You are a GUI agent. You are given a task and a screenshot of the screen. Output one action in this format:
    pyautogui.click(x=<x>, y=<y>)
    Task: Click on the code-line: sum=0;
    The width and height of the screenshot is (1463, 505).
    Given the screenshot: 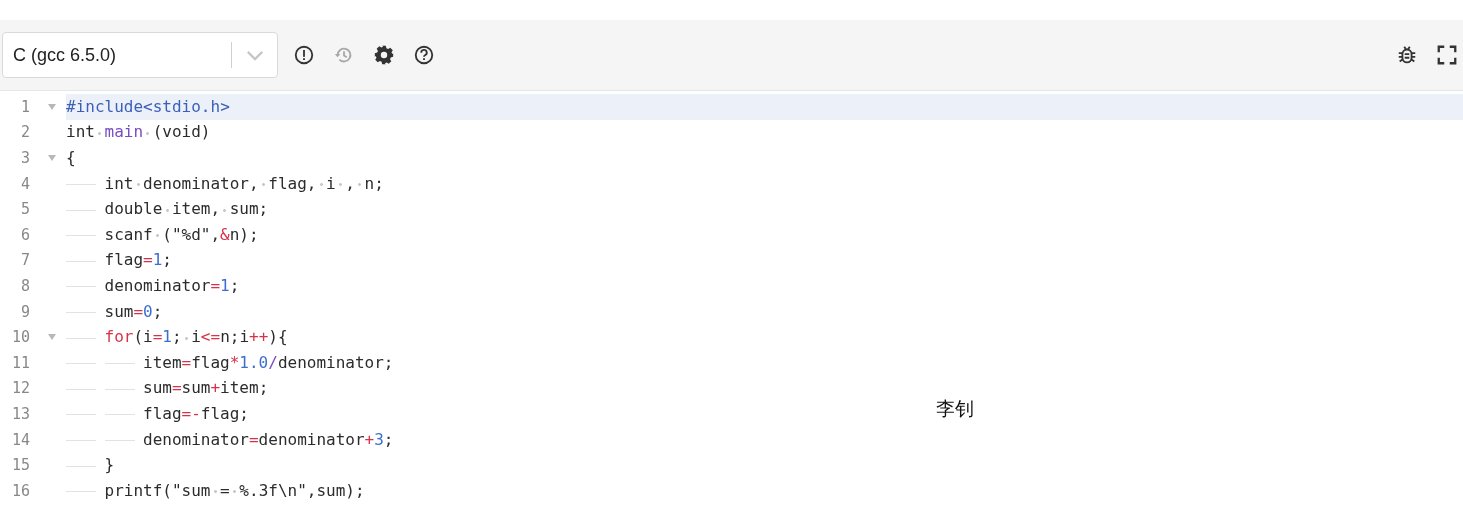 What is the action you would take?
    pyautogui.click(x=114, y=311)
    